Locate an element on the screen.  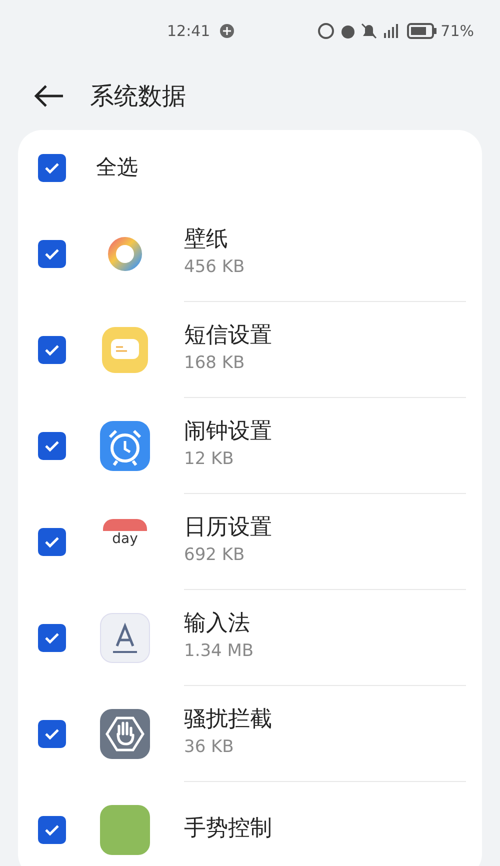
item-title: 壁纸 is located at coordinates (206, 240).